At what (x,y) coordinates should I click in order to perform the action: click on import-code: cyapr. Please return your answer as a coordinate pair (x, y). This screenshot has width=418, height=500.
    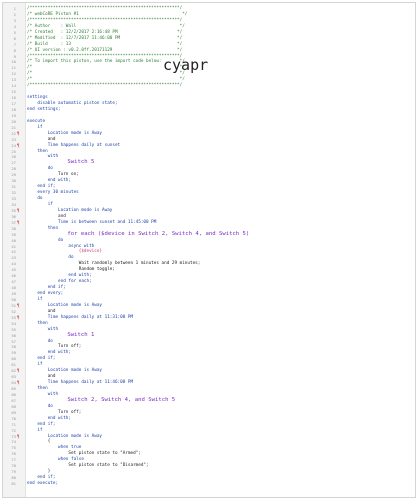
    Looking at the image, I should click on (186, 65).